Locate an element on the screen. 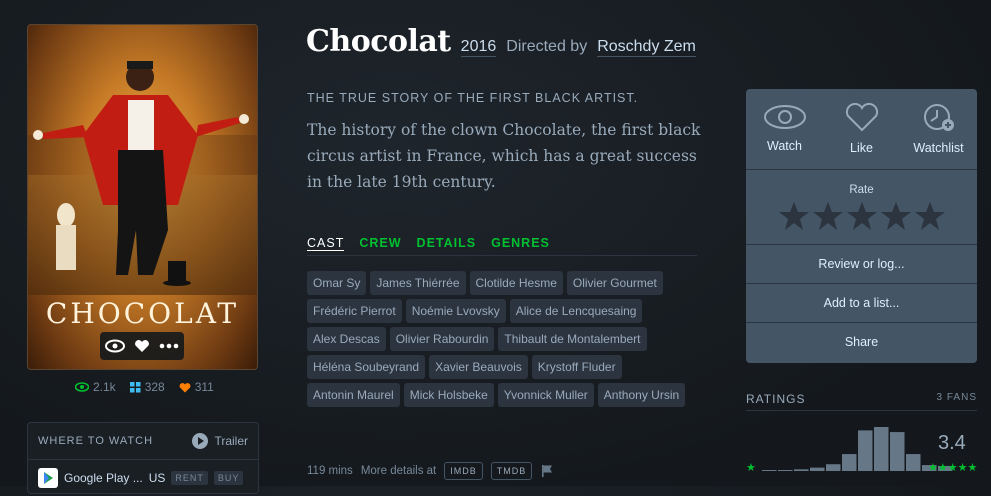 Image resolution: width=991 pixels, height=496 pixels. poster-quick-actions is located at coordinates (142, 346).